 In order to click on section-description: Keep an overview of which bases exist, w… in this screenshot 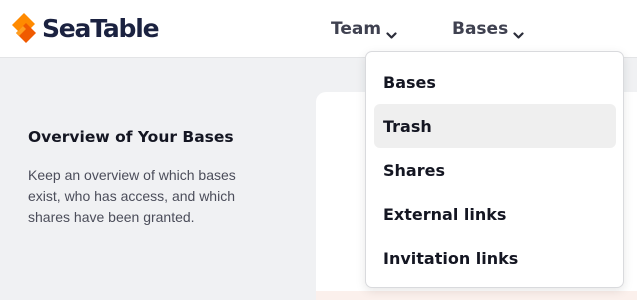, I will do `click(132, 196)`.